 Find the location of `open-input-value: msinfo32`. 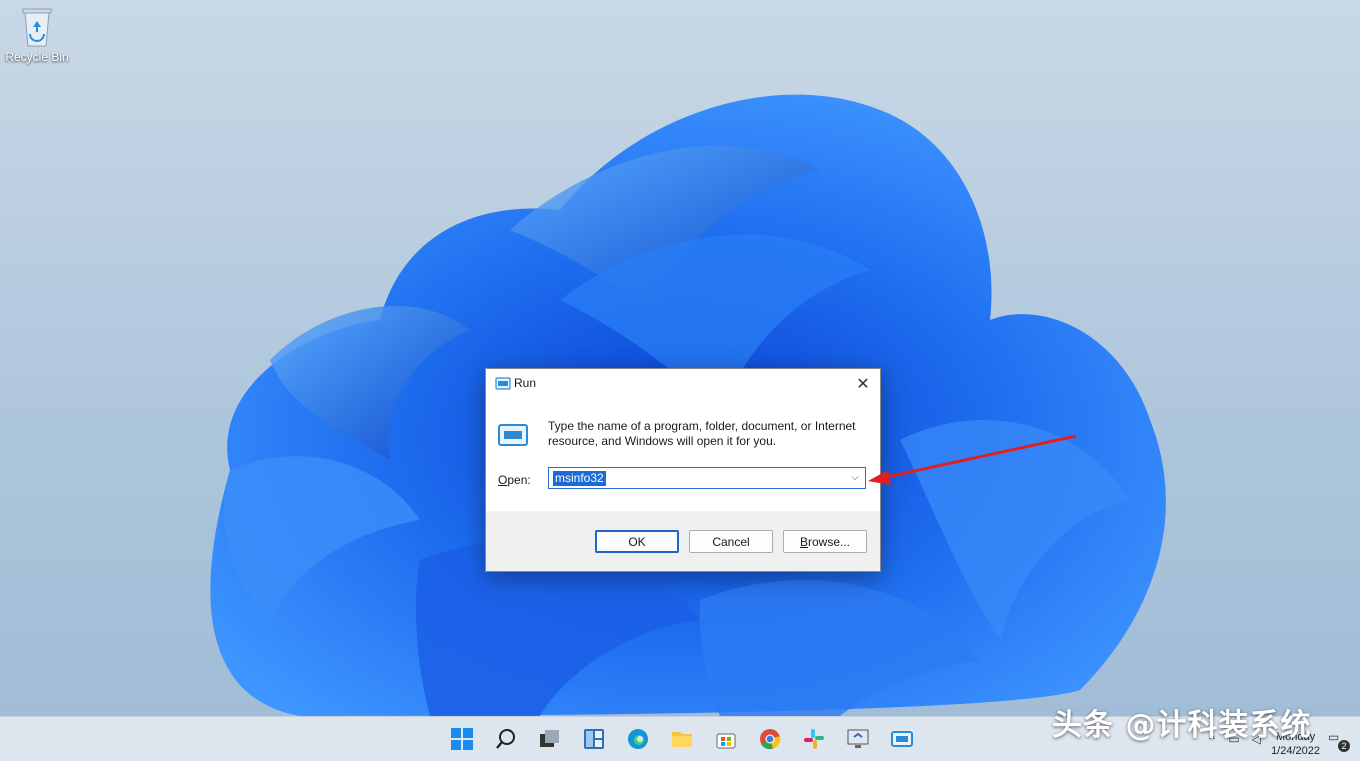

open-input-value: msinfo32 is located at coordinates (579, 478).